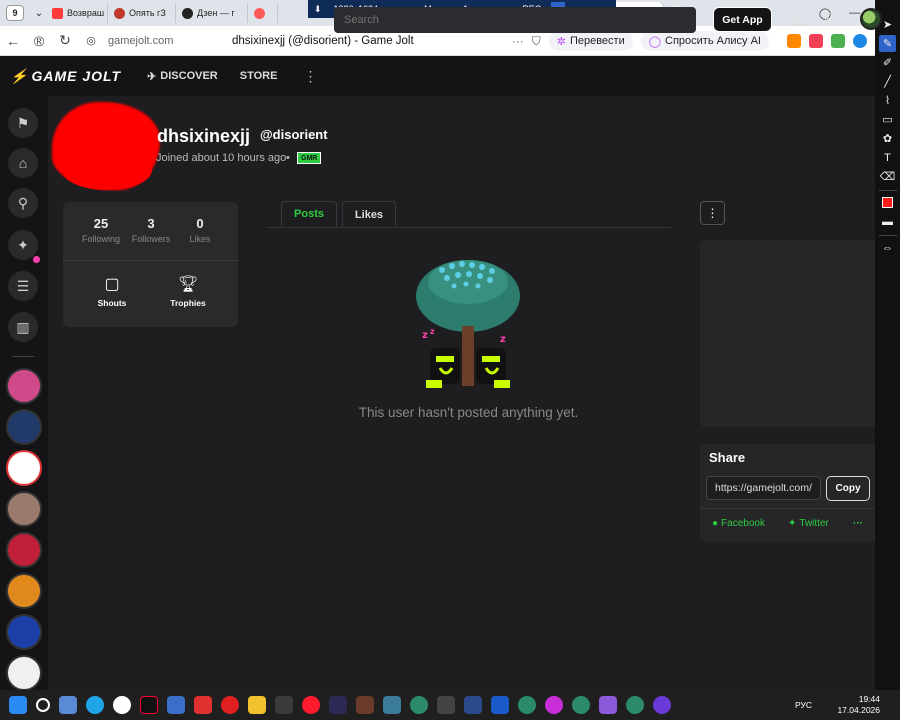 This screenshot has height=720, width=900. What do you see at coordinates (763, 488) in the screenshot?
I see `share-url-input` at bounding box center [763, 488].